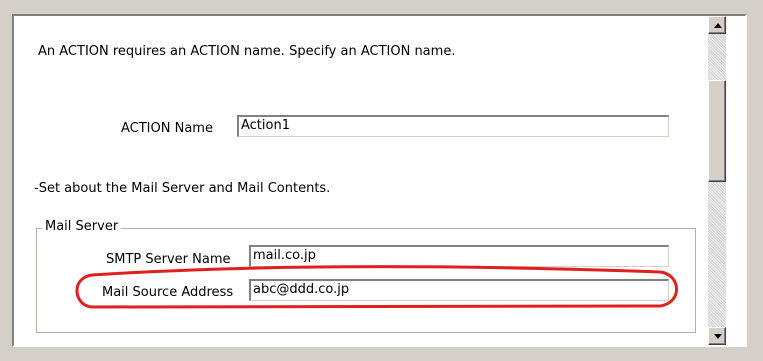 The width and height of the screenshot is (763, 361). I want to click on smtp-server-input: mail.co.jp, so click(459, 256).